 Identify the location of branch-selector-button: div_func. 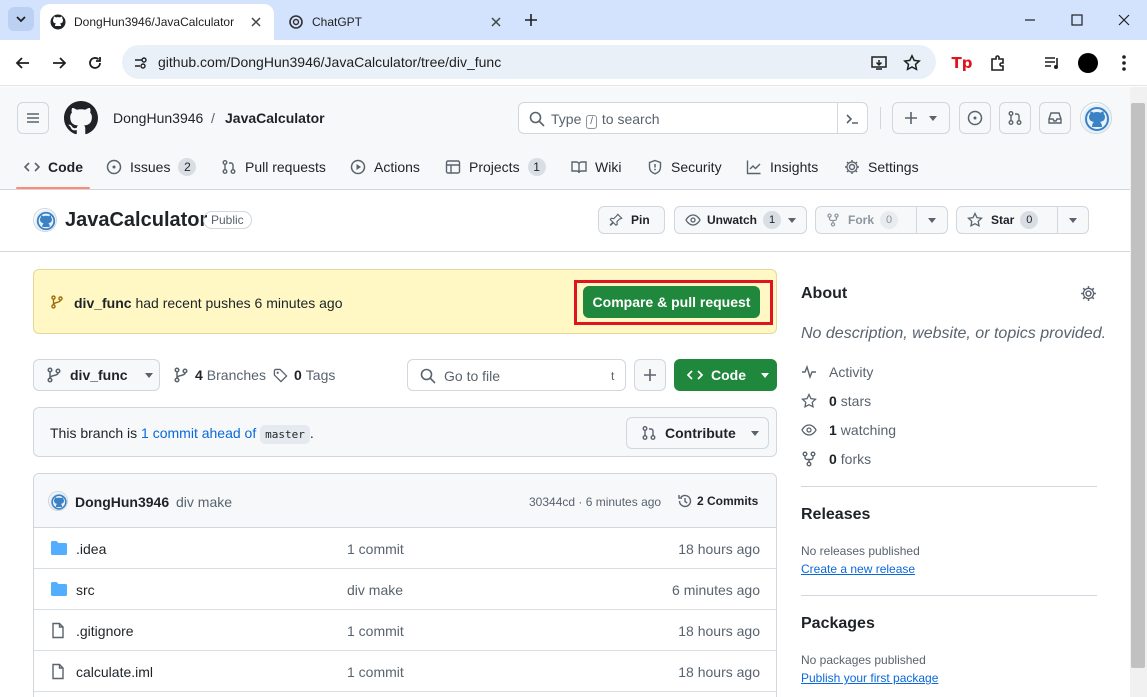
(96, 375).